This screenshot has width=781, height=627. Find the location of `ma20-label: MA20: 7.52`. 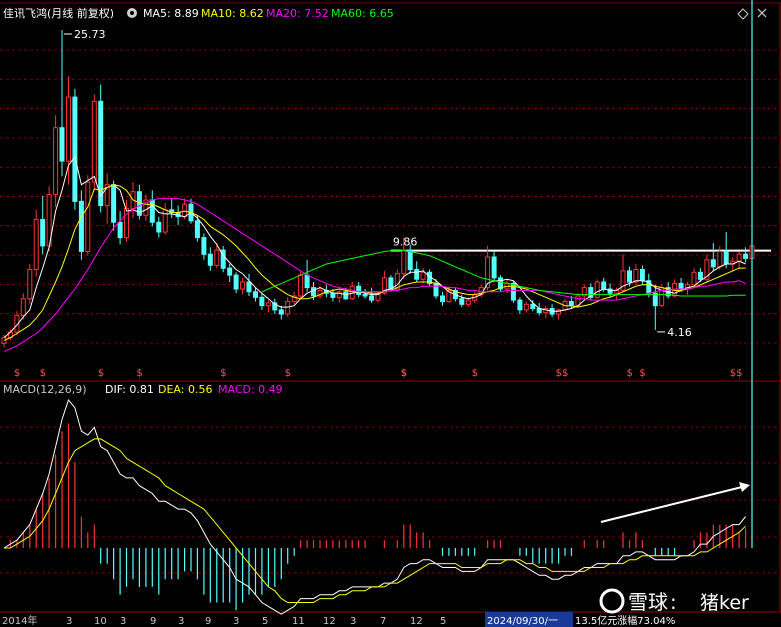

ma20-label: MA20: 7.52 is located at coordinates (297, 13).